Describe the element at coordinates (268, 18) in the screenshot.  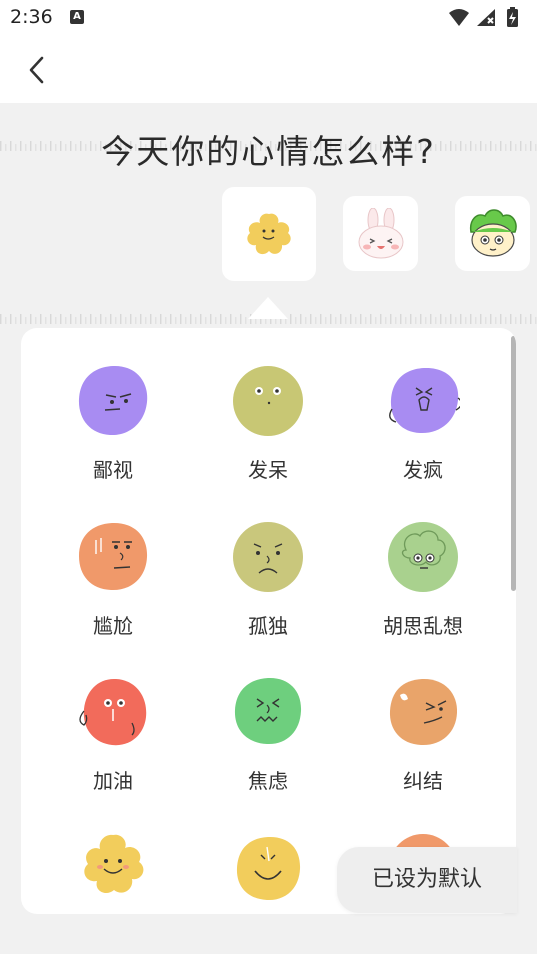
I see `status-bar: 2:36 A` at that location.